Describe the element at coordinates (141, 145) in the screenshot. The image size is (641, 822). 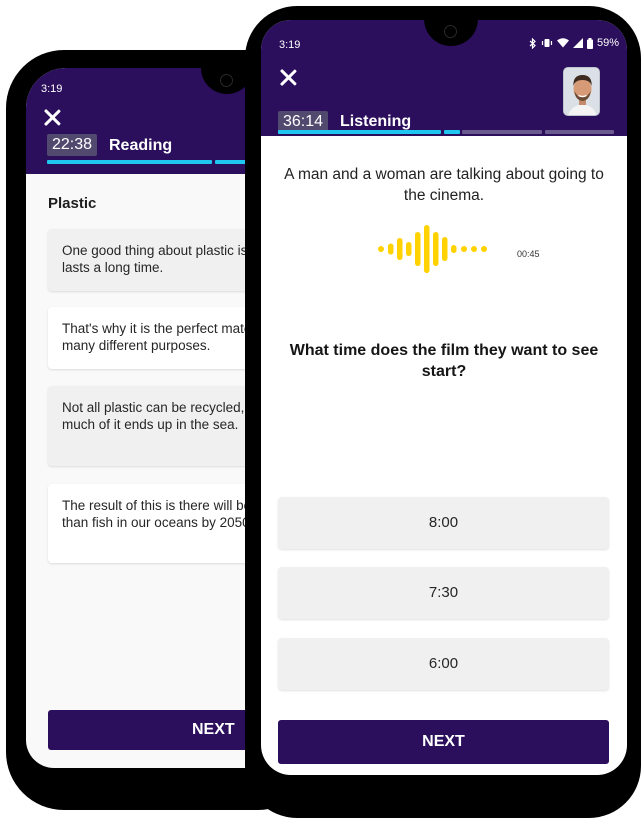
I see `section-title: Reading` at that location.